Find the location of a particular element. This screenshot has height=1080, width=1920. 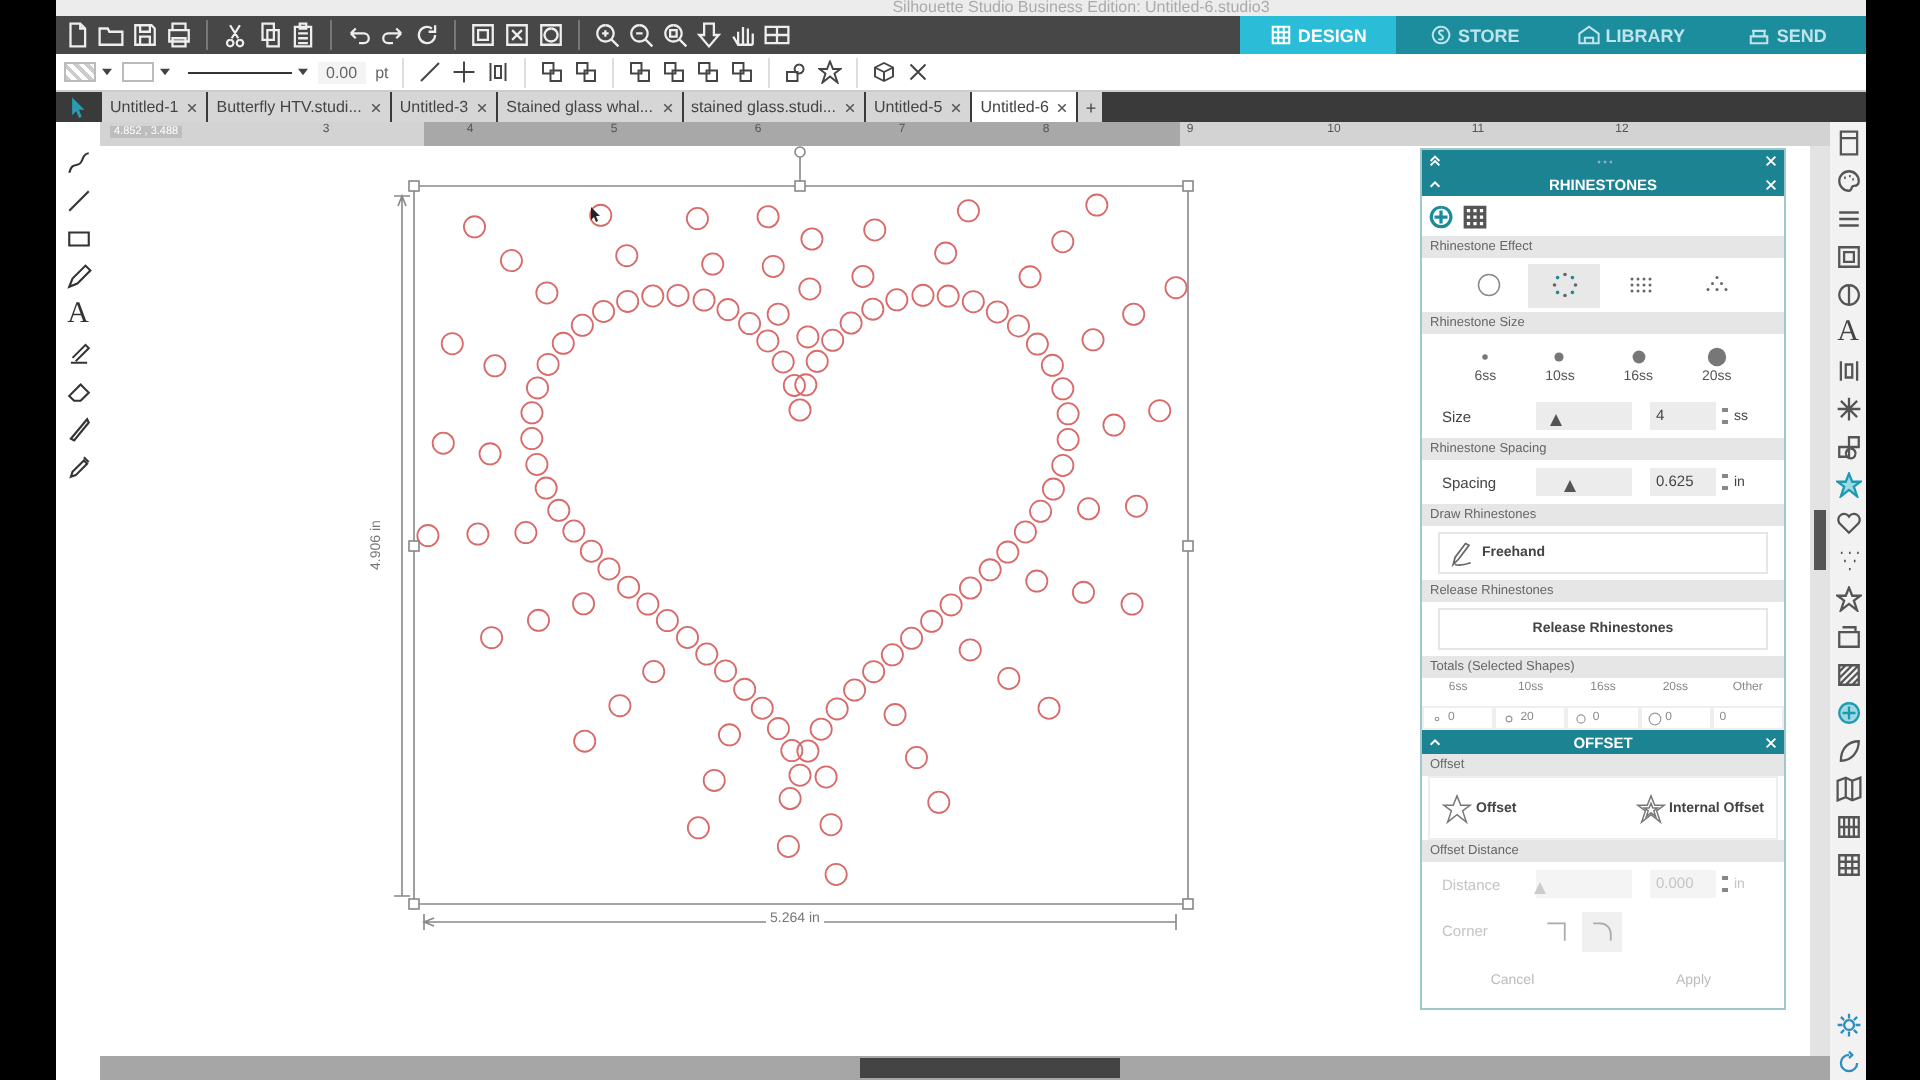

palette-icon is located at coordinates (1848, 181).